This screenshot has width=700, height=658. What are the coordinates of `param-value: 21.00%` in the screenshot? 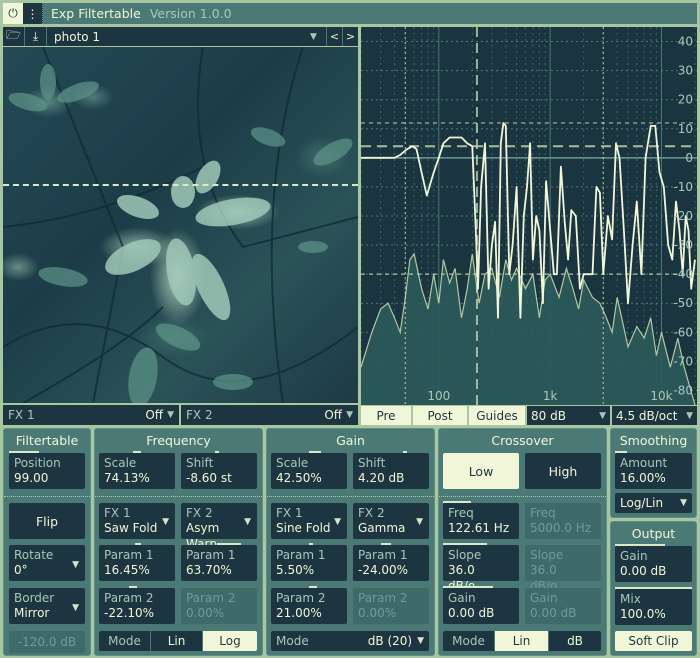 It's located at (299, 613).